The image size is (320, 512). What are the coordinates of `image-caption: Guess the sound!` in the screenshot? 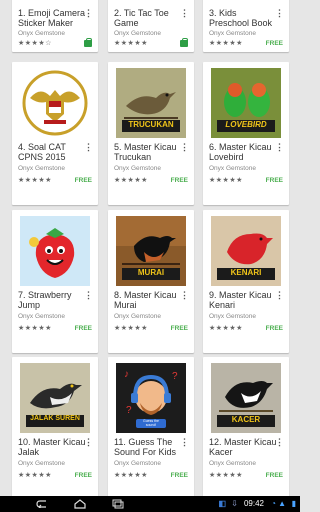 It's located at (151, 423).